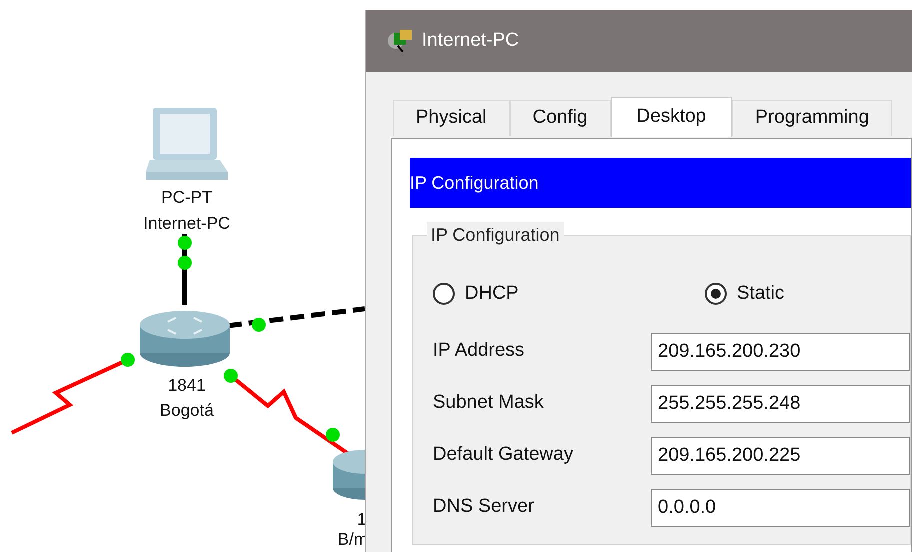 This screenshot has height=552, width=912. What do you see at coordinates (484, 507) in the screenshot?
I see `field-label: DNS Server` at bounding box center [484, 507].